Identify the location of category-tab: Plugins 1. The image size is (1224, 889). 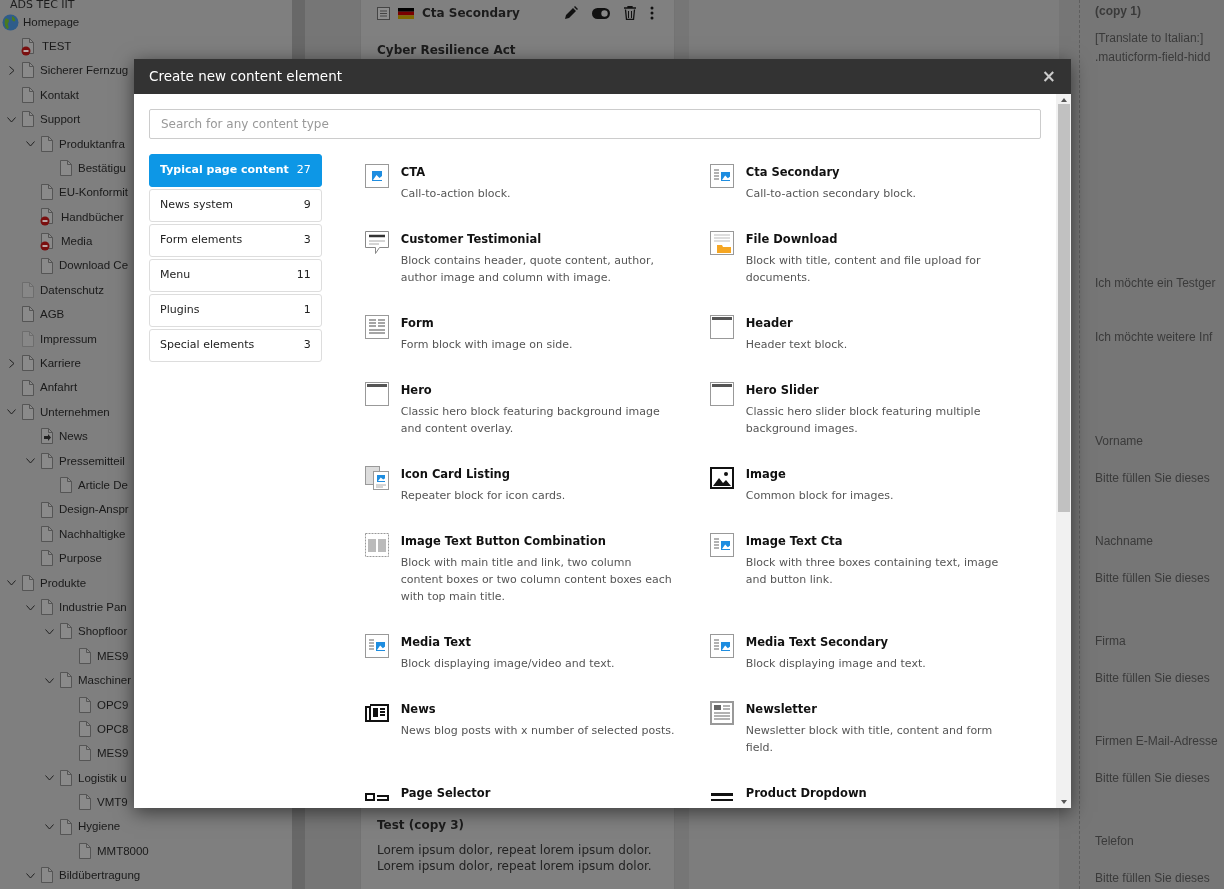
(235, 310).